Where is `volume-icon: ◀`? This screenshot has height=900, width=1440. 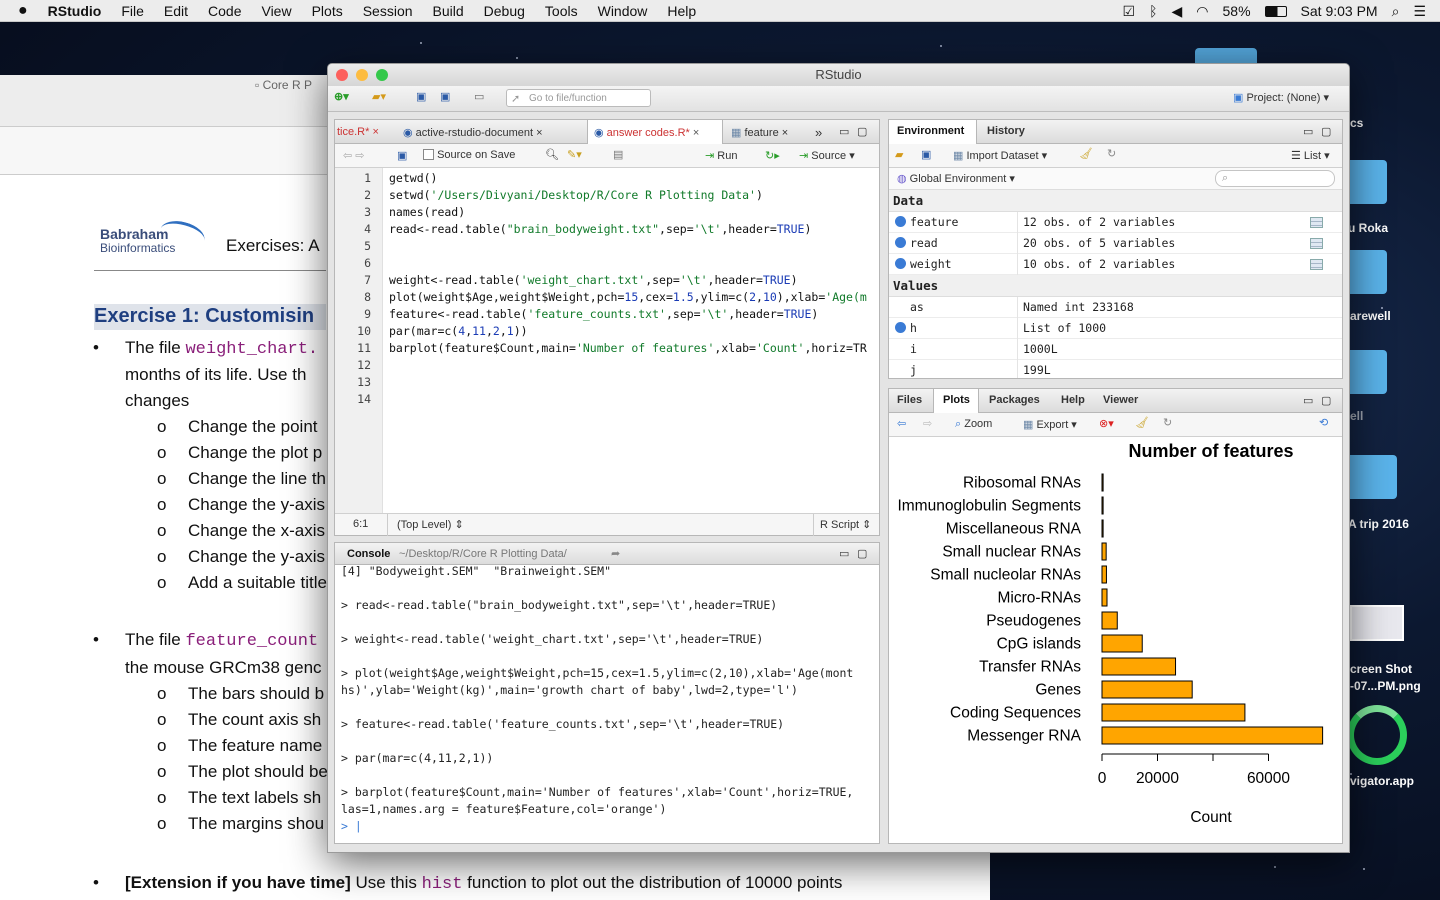
volume-icon: ◀ is located at coordinates (1177, 11).